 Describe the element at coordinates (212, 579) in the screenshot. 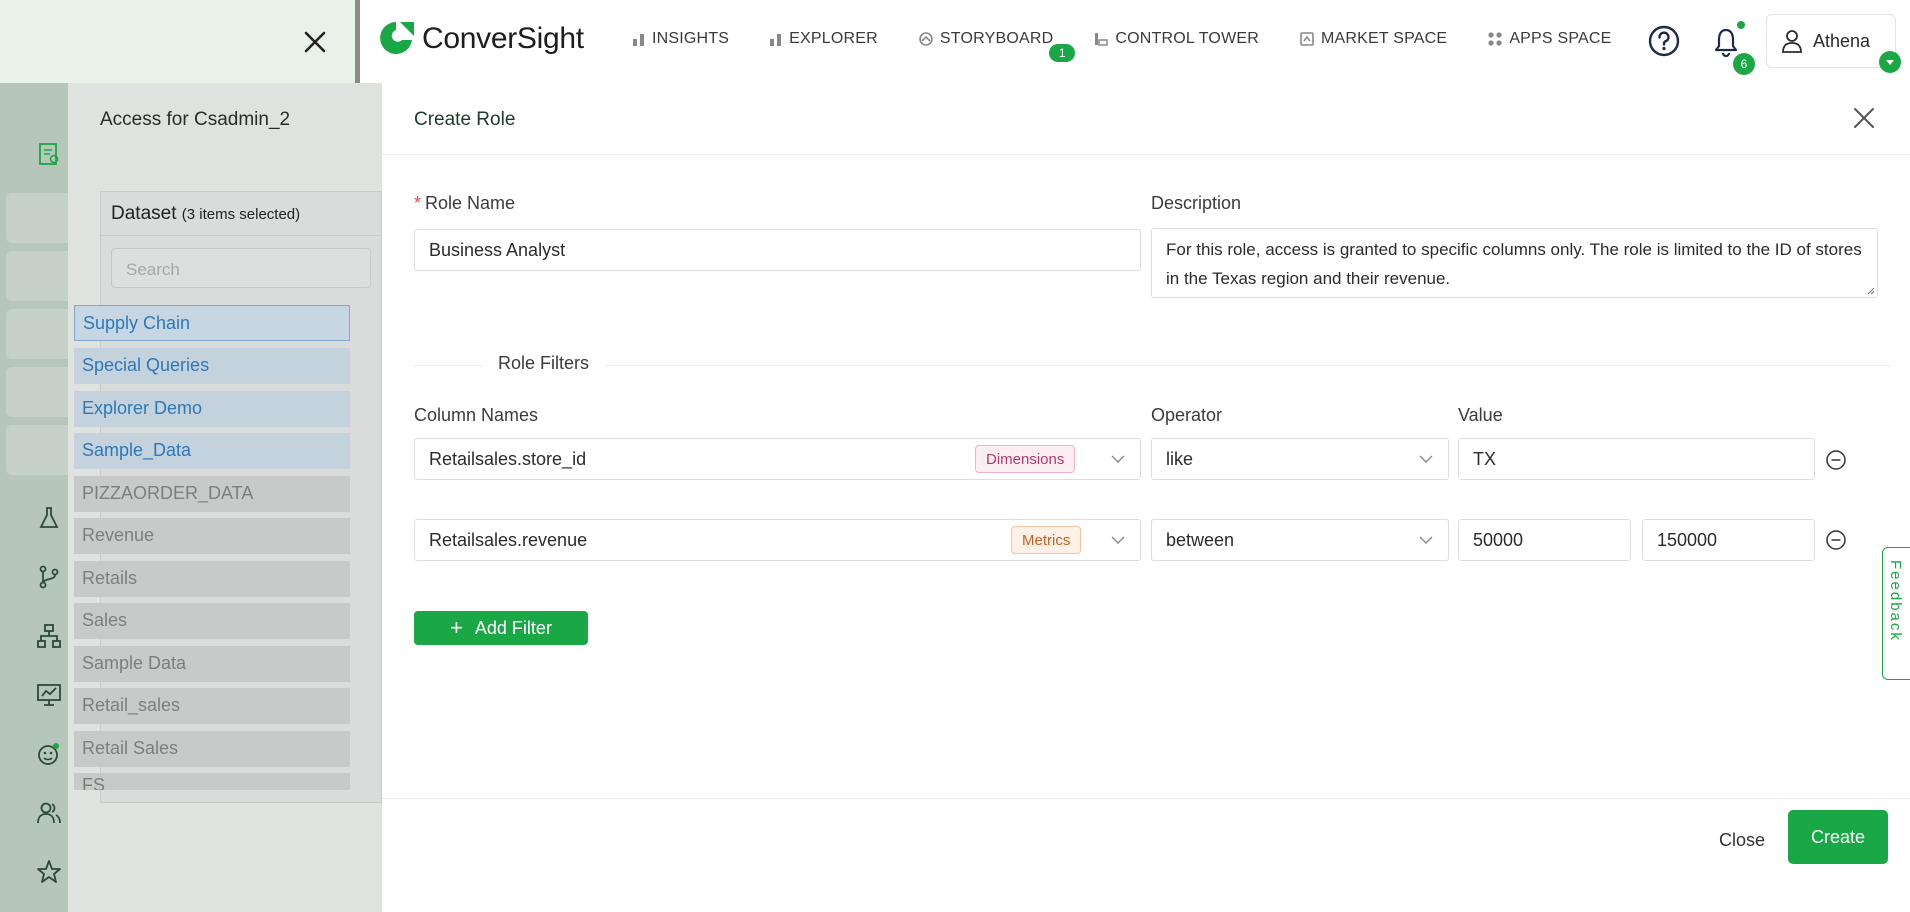

I see `dataset-item: Retails` at that location.